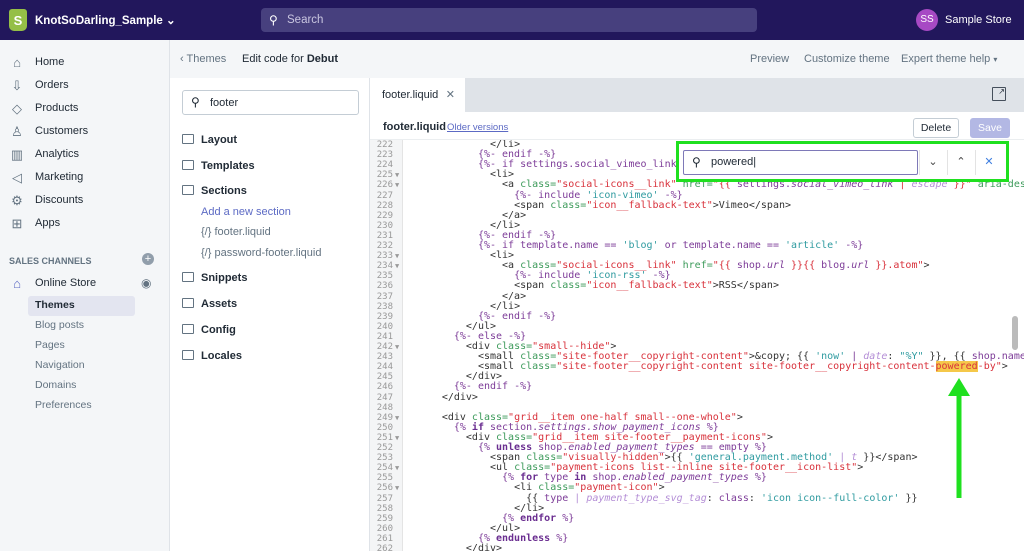  I want to click on code-token: class, so click(733, 498).